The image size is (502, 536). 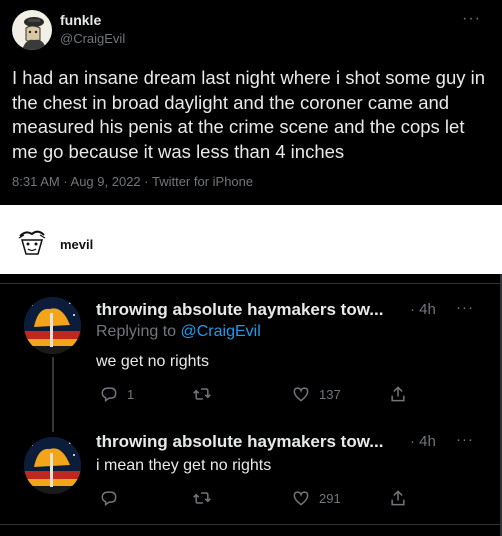 I want to click on author-avatar, so click(x=32, y=30).